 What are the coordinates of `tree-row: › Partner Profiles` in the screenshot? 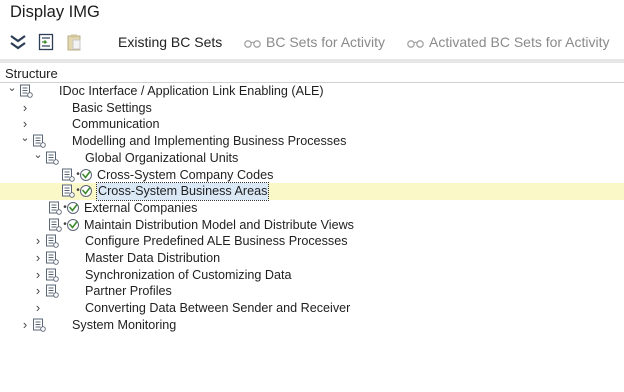 It's located at (312, 291).